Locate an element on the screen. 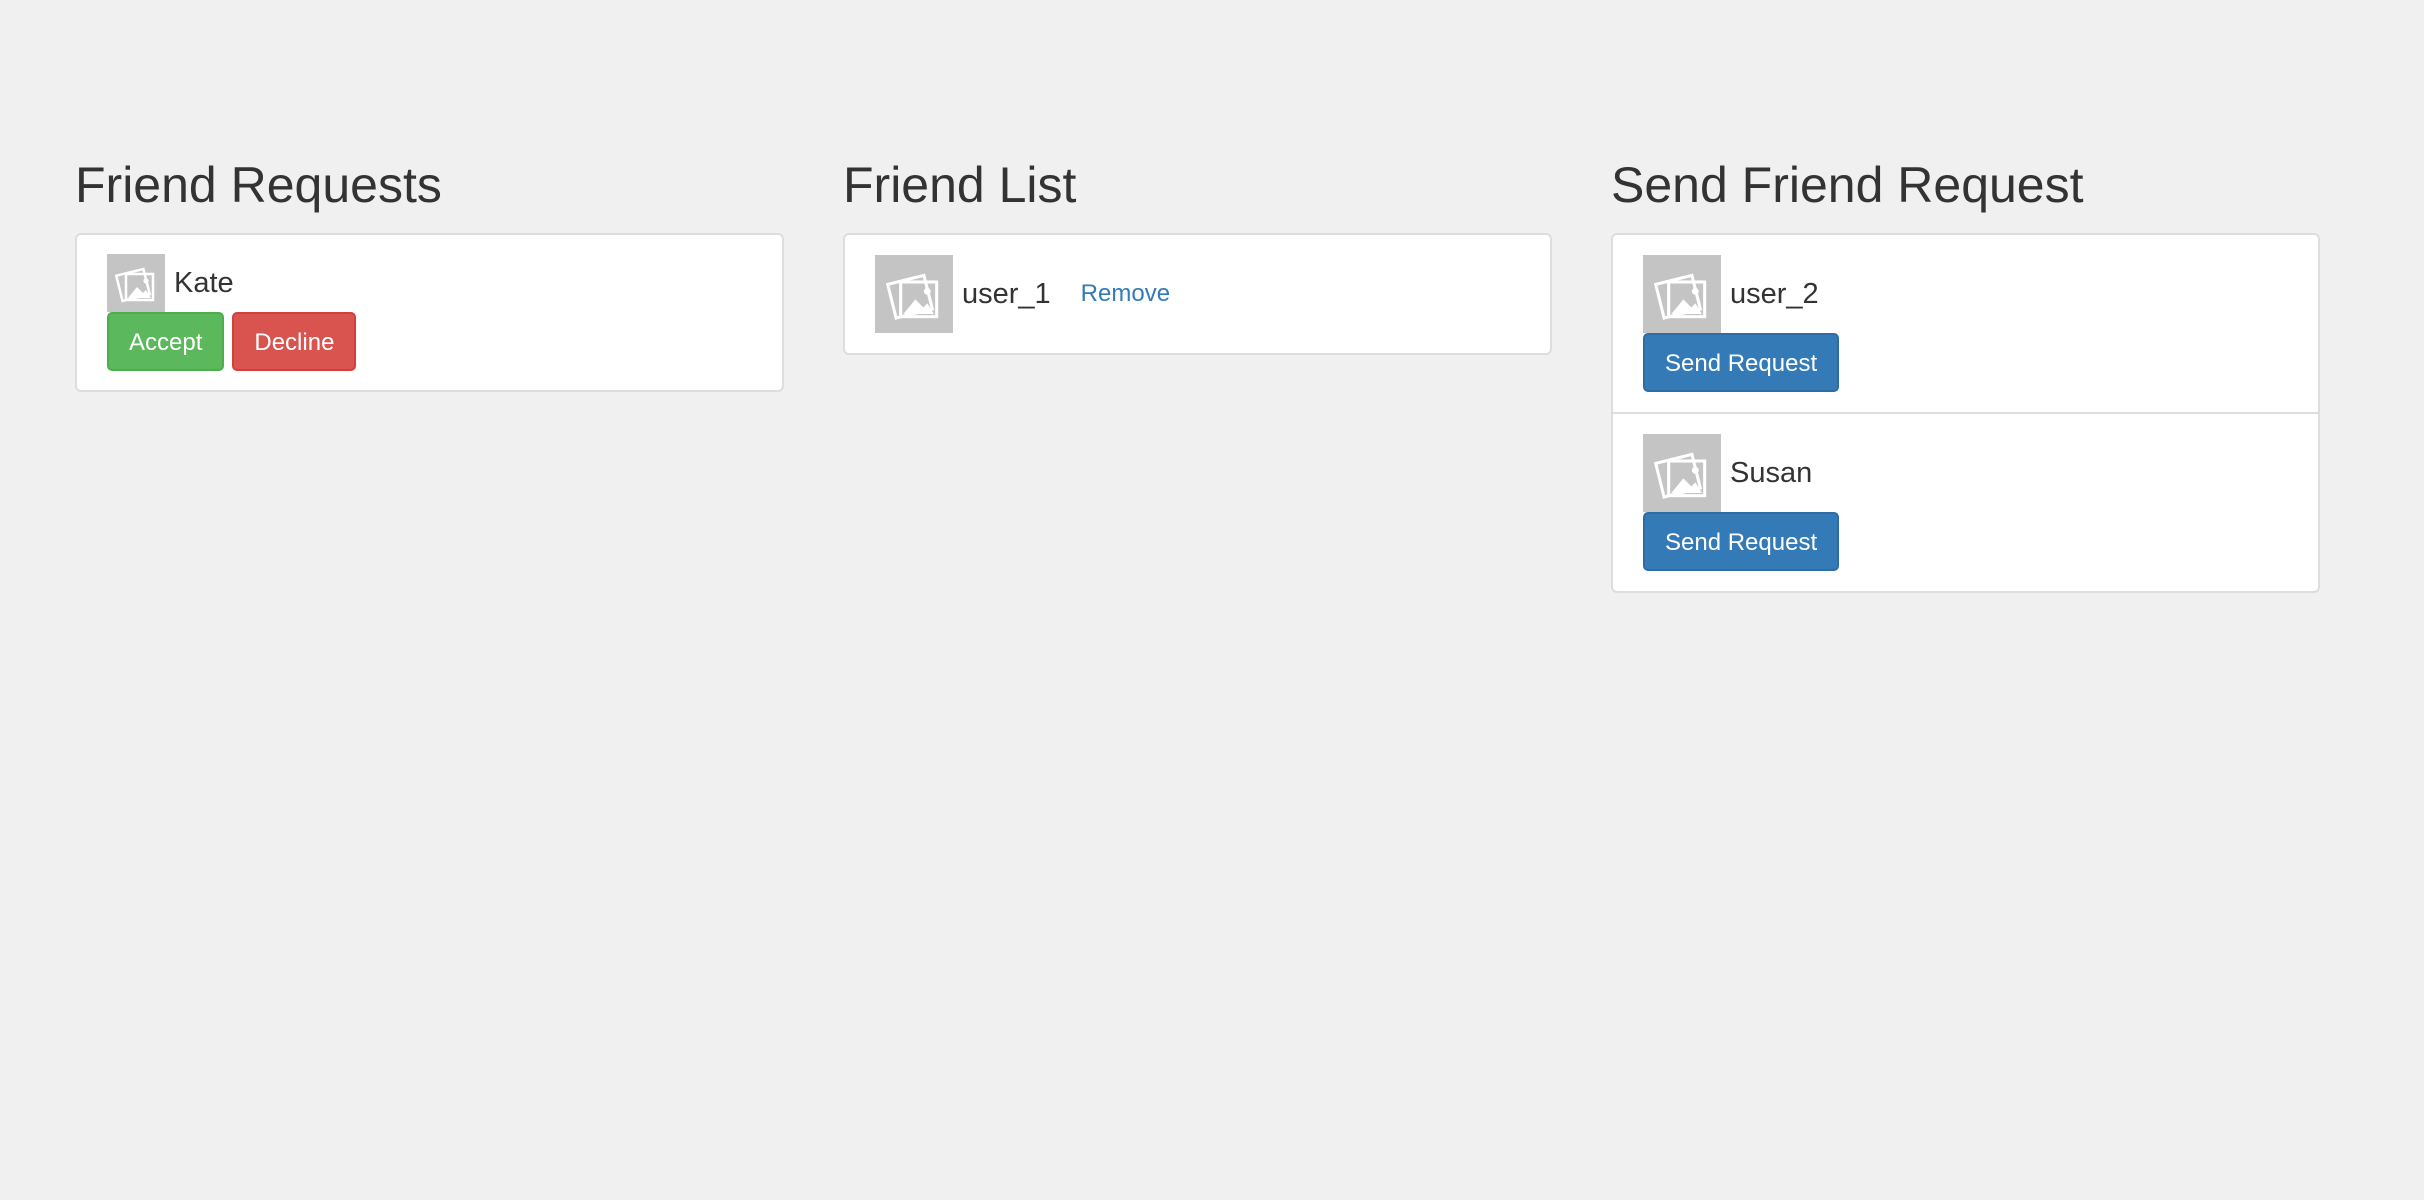 Image resolution: width=2424 pixels, height=1200 pixels. suggested-user-item: Susan Send Request is located at coordinates (1965, 501).